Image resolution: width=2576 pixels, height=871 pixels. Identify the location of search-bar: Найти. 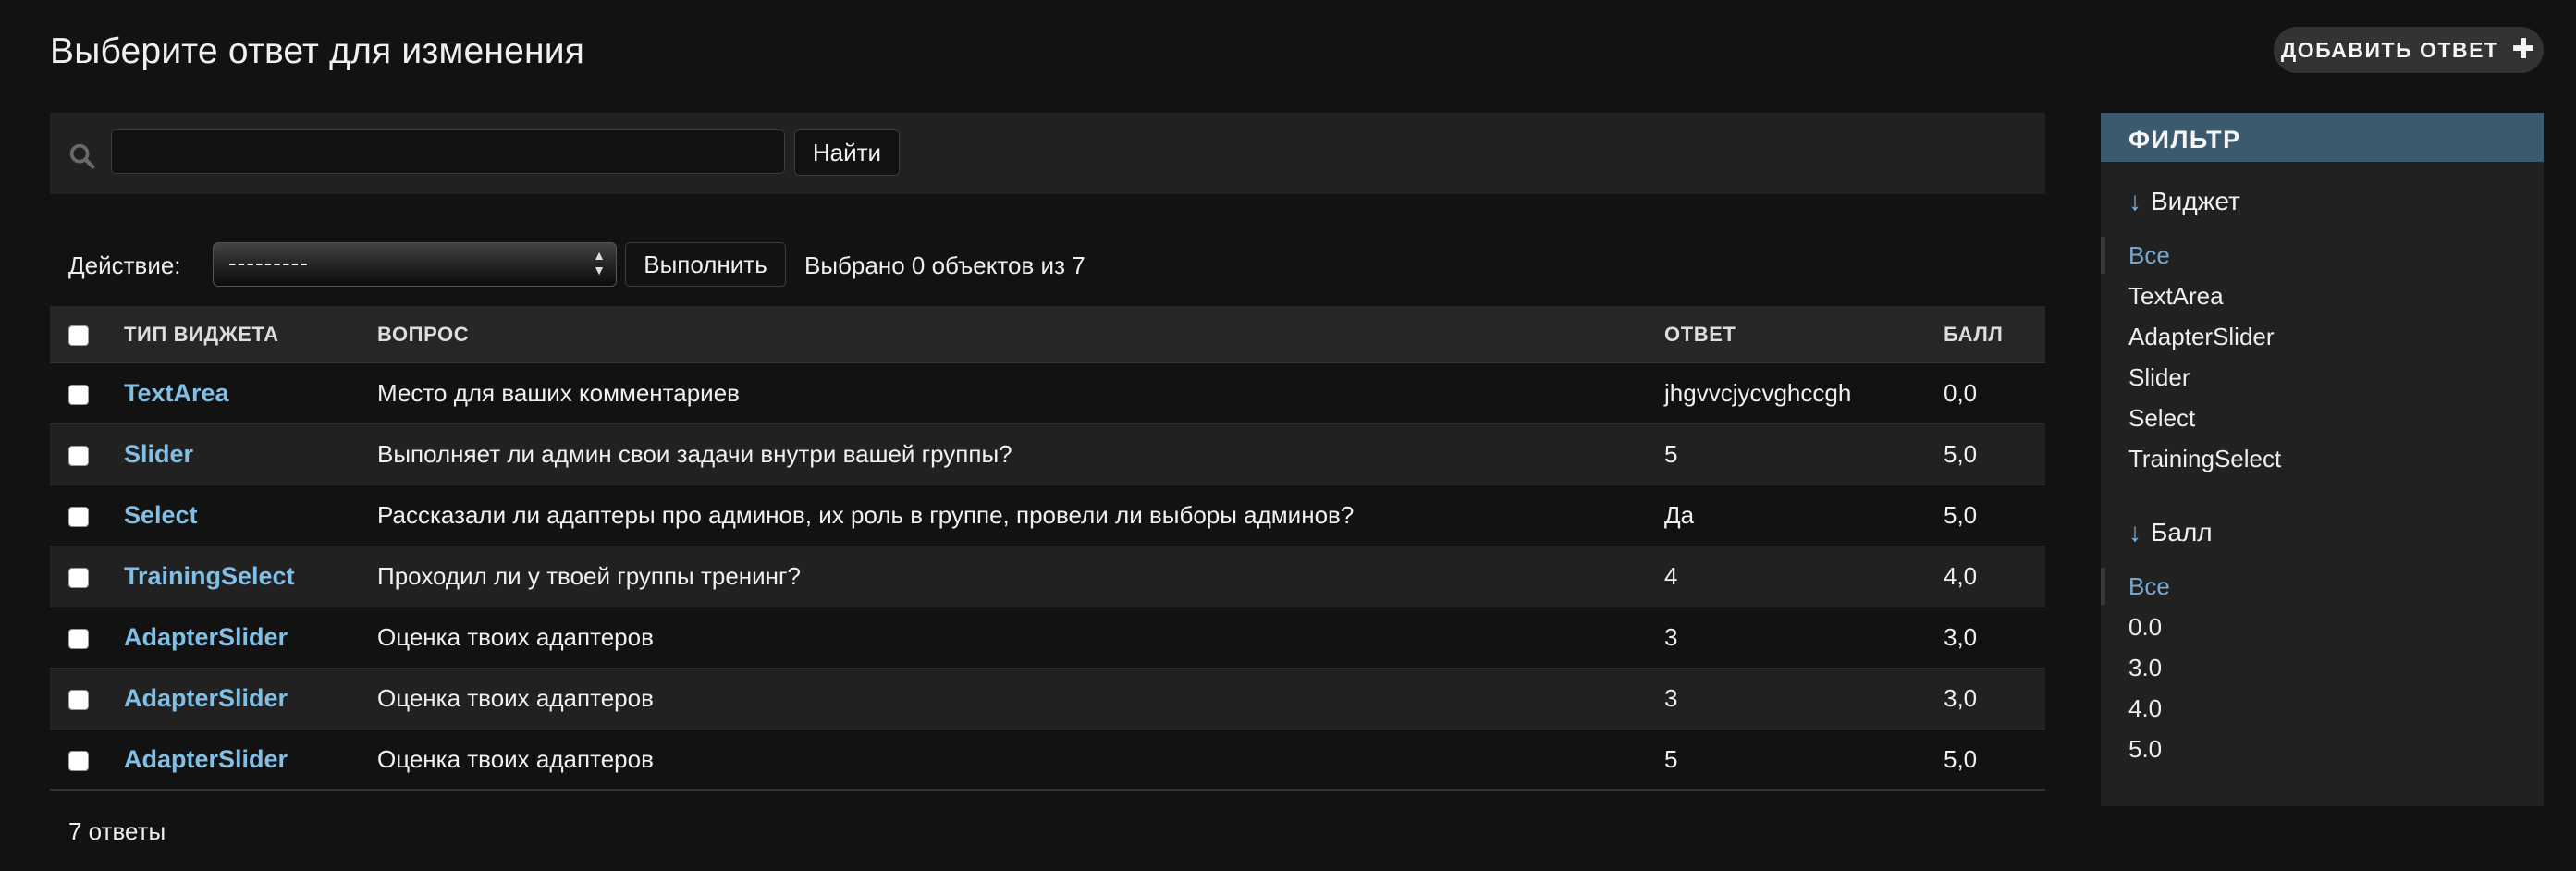
(1047, 153).